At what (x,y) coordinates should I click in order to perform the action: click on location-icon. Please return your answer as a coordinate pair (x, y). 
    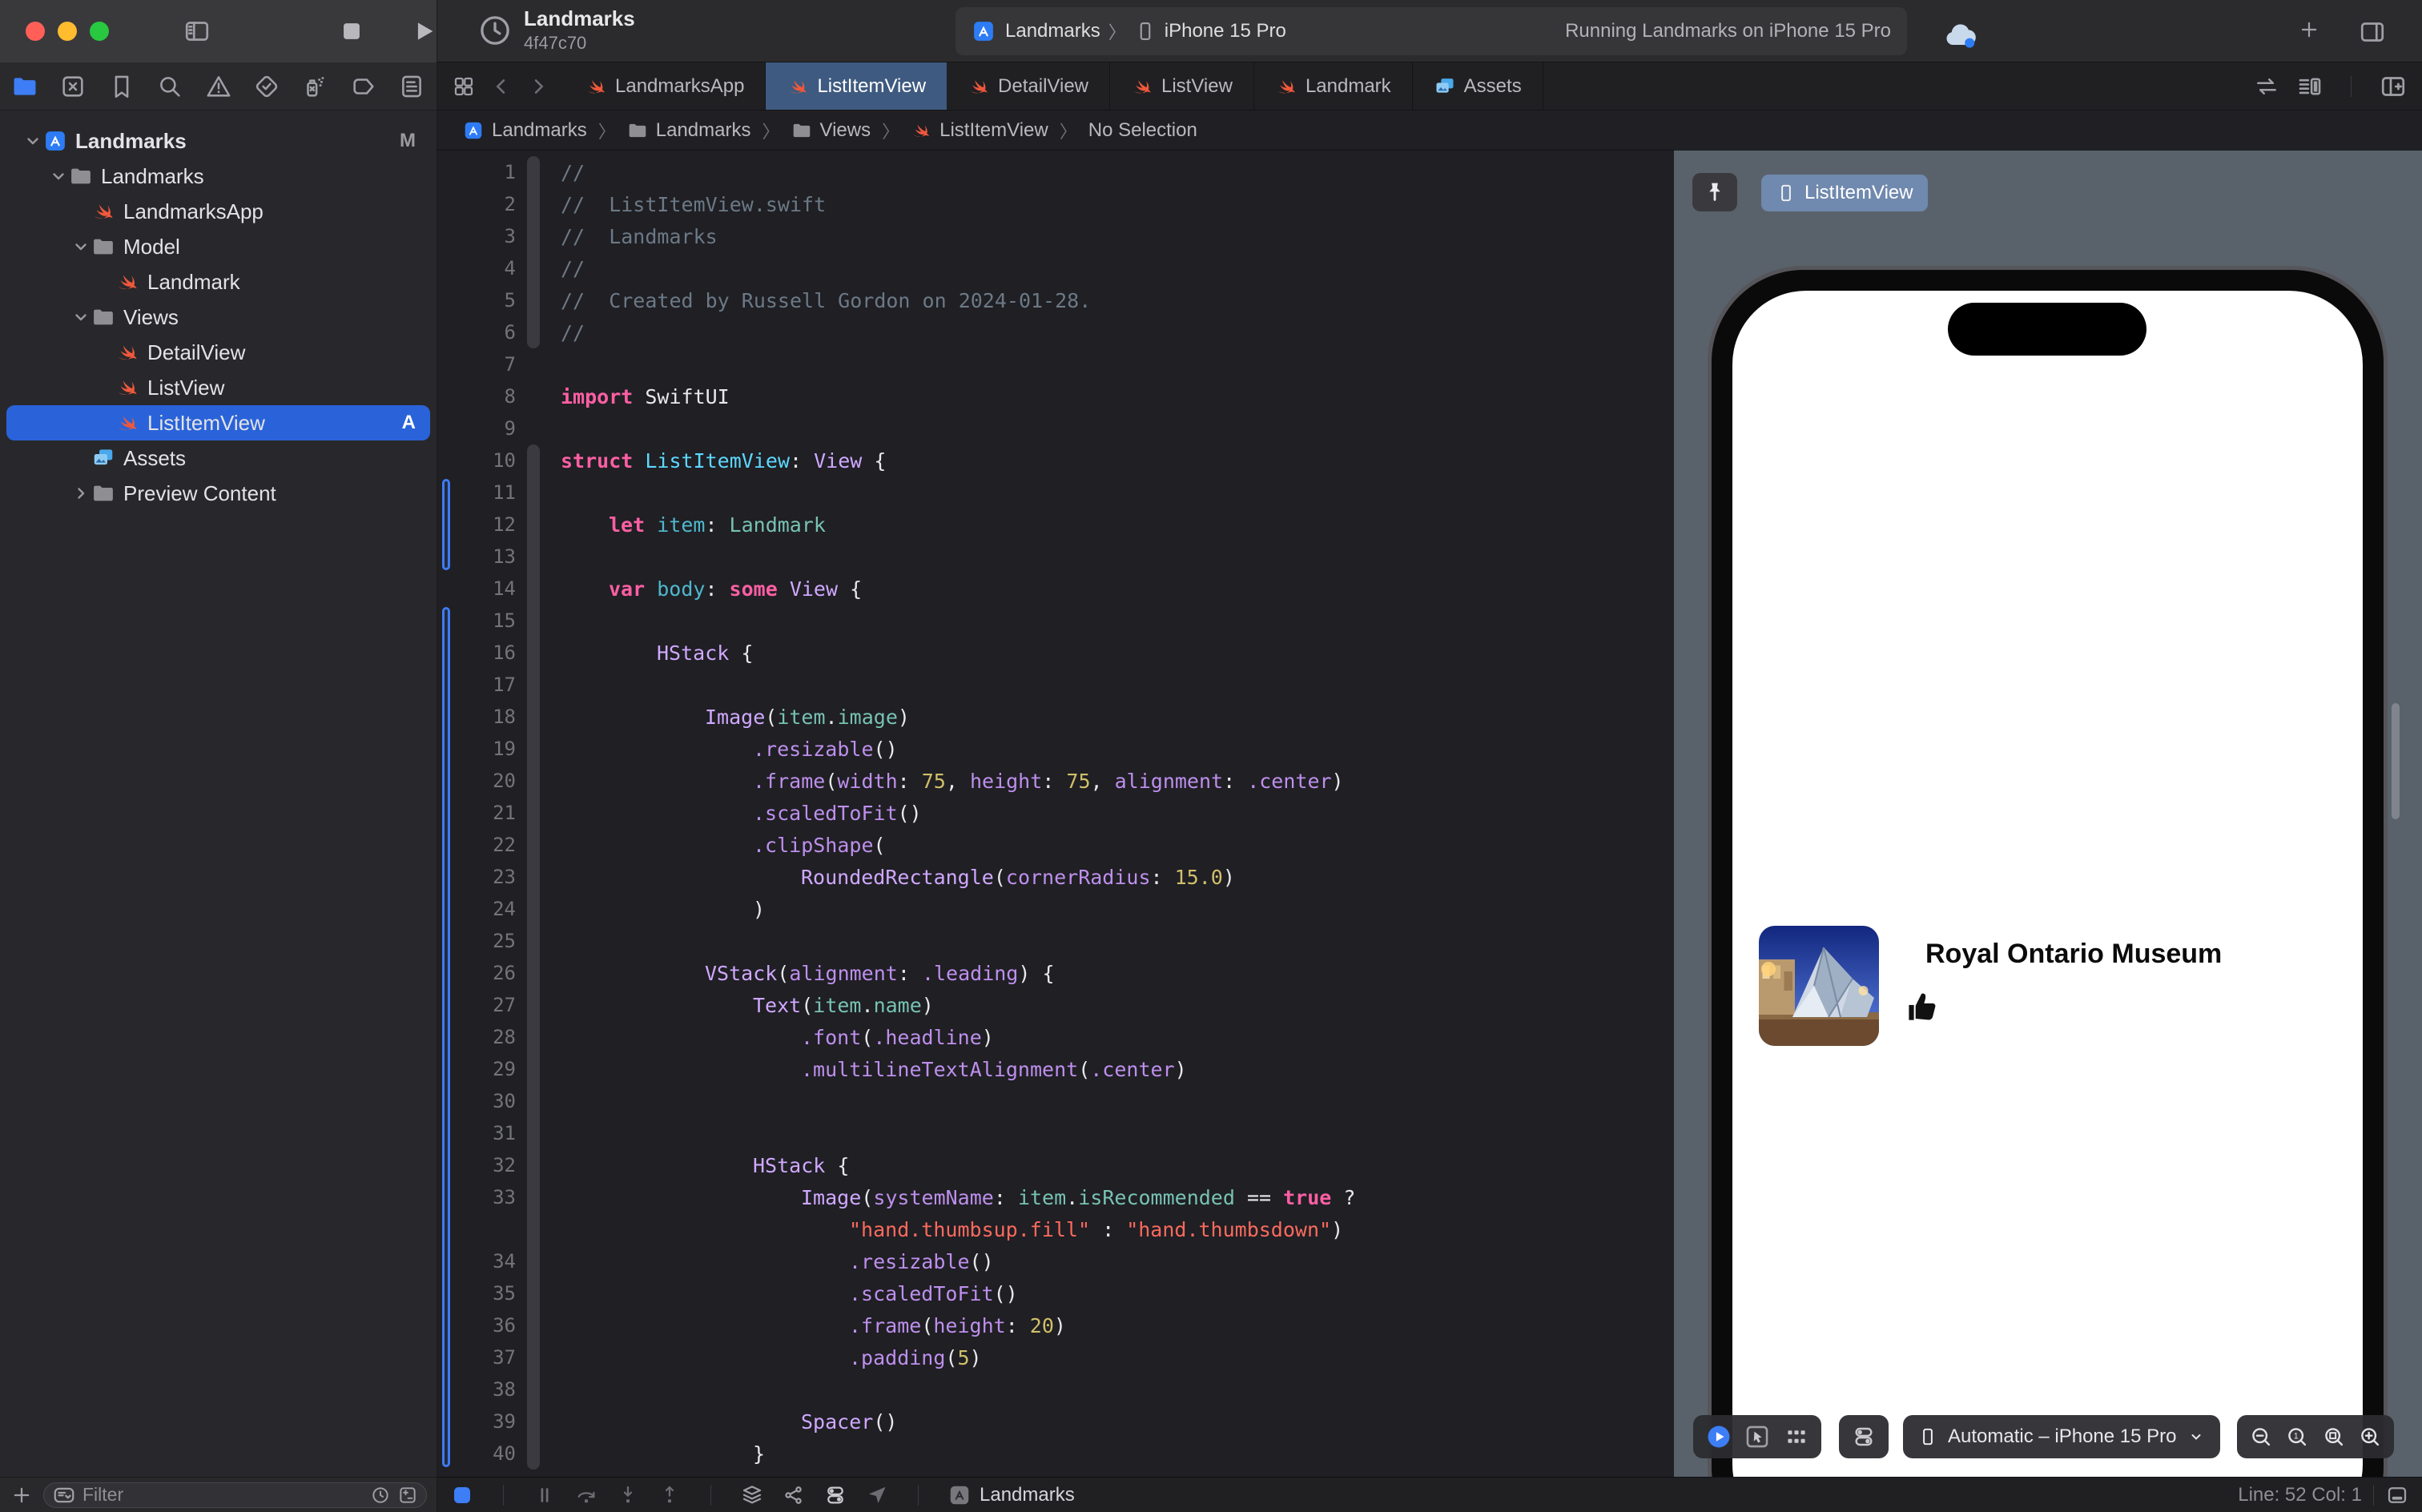
    Looking at the image, I should click on (877, 1495).